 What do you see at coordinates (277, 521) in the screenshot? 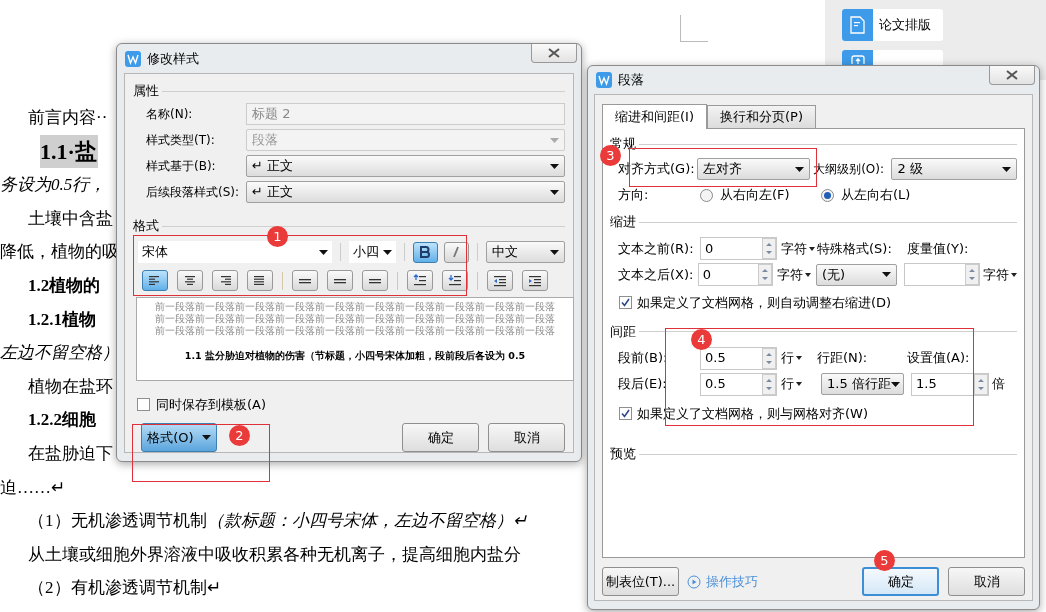
I see `document-text: （1）无机渗透调节机制（款标题：小四号宋体，左边不留空格）↵` at bounding box center [277, 521].